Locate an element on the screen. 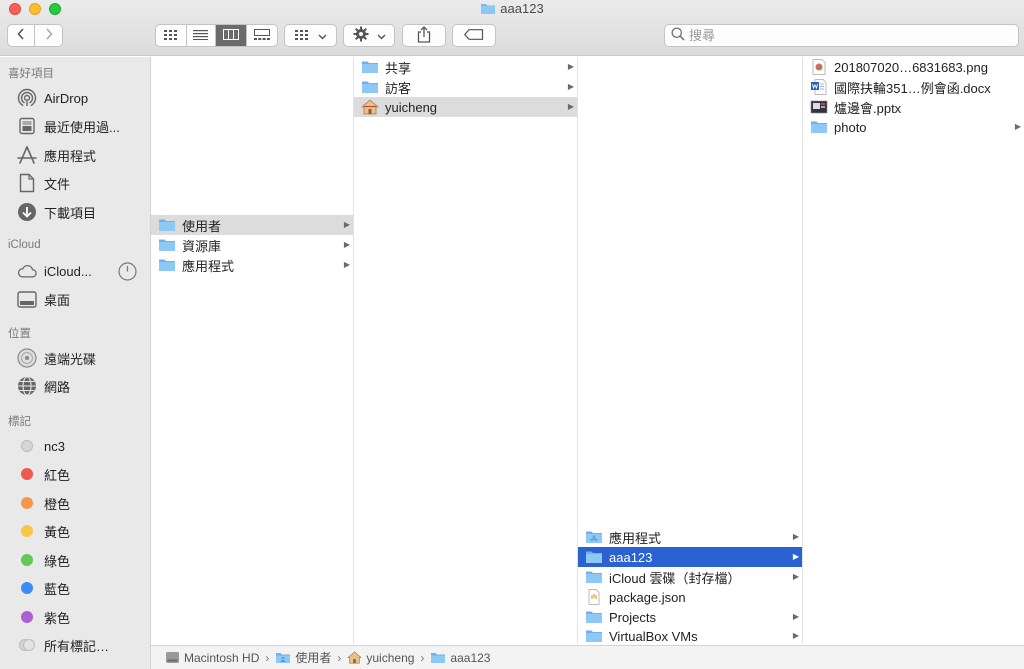 The height and width of the screenshot is (669, 1024). item-label: 國際扶輪351…例會函.docx is located at coordinates (912, 88).